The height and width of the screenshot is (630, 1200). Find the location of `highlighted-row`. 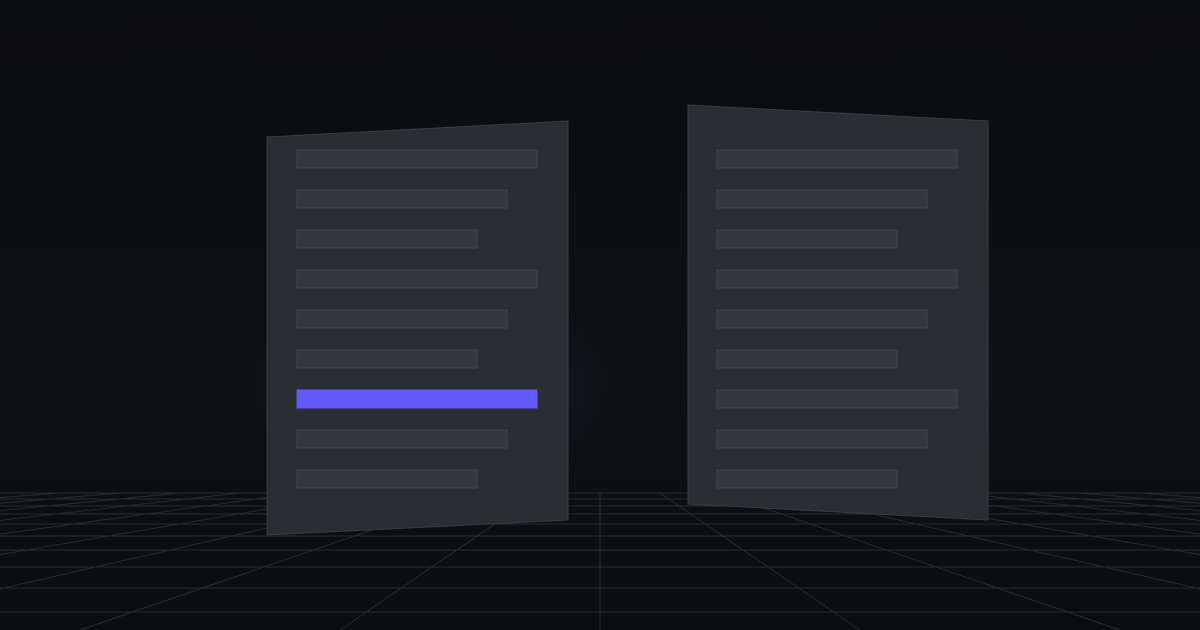

highlighted-row is located at coordinates (417, 399).